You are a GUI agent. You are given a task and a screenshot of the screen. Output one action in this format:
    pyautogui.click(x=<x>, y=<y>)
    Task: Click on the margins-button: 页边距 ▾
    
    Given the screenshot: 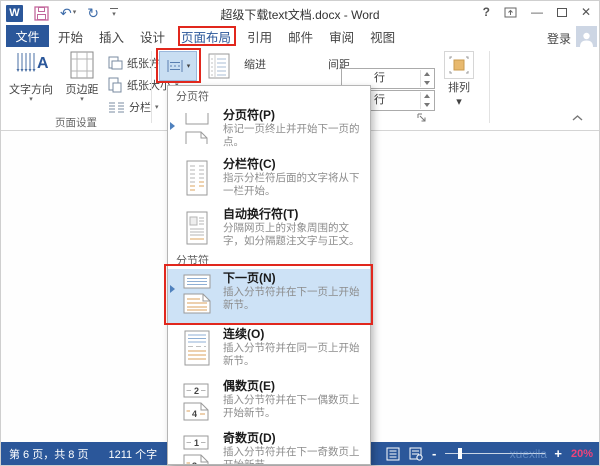 What is the action you would take?
    pyautogui.click(x=82, y=77)
    